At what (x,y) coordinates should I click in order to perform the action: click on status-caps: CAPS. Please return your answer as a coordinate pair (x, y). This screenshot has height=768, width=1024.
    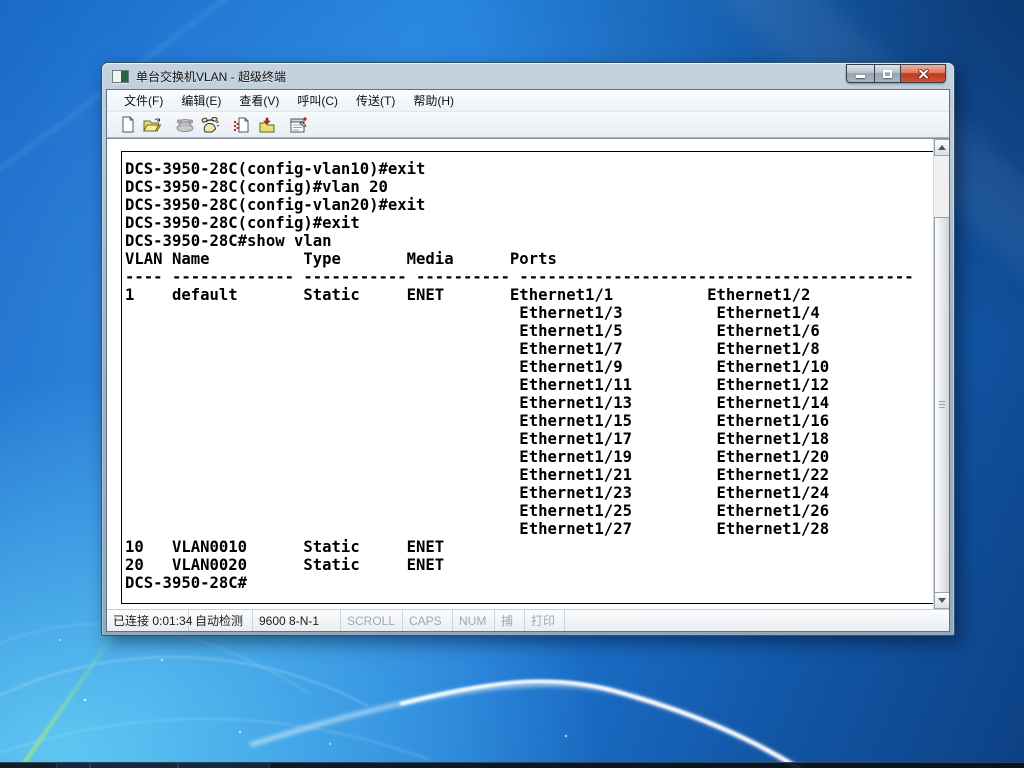
    Looking at the image, I should click on (428, 620).